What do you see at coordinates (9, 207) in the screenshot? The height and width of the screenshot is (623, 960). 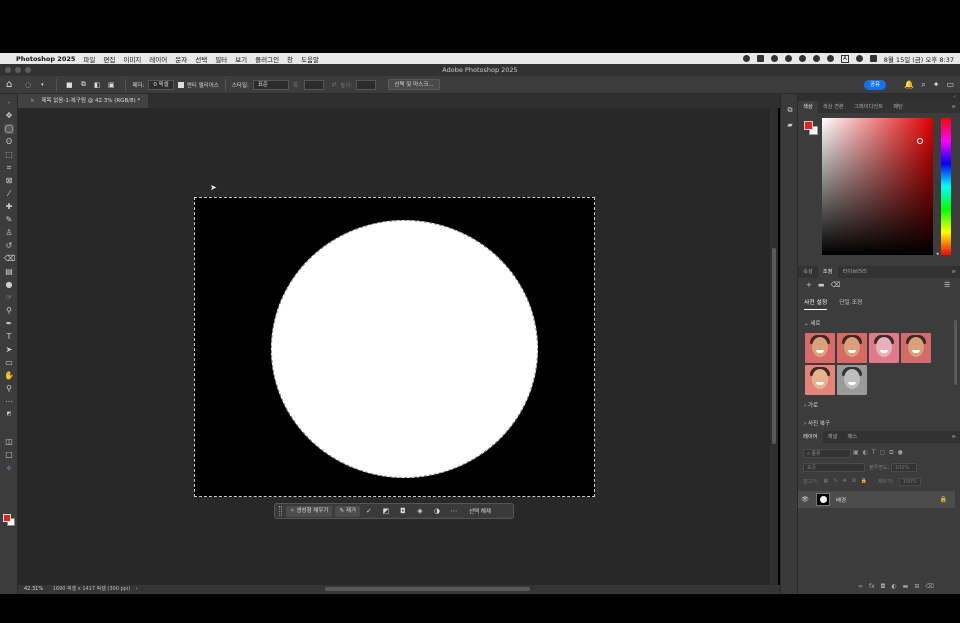 I see `healing-brush-tool-icon: ✚` at bounding box center [9, 207].